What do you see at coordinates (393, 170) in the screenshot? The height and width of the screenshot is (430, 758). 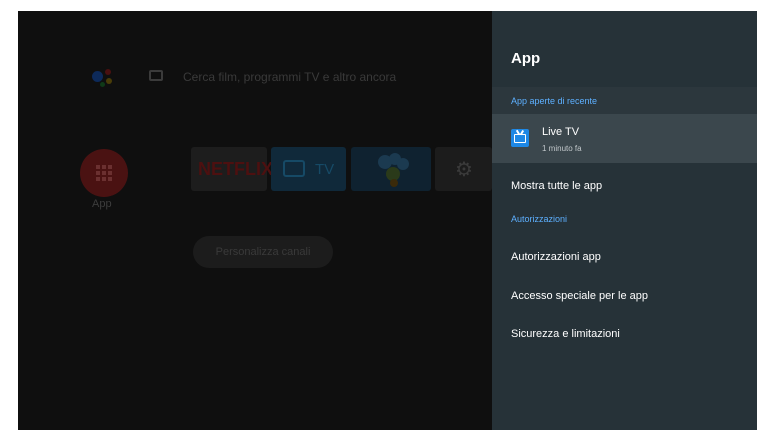 I see `game-artwork-icon` at bounding box center [393, 170].